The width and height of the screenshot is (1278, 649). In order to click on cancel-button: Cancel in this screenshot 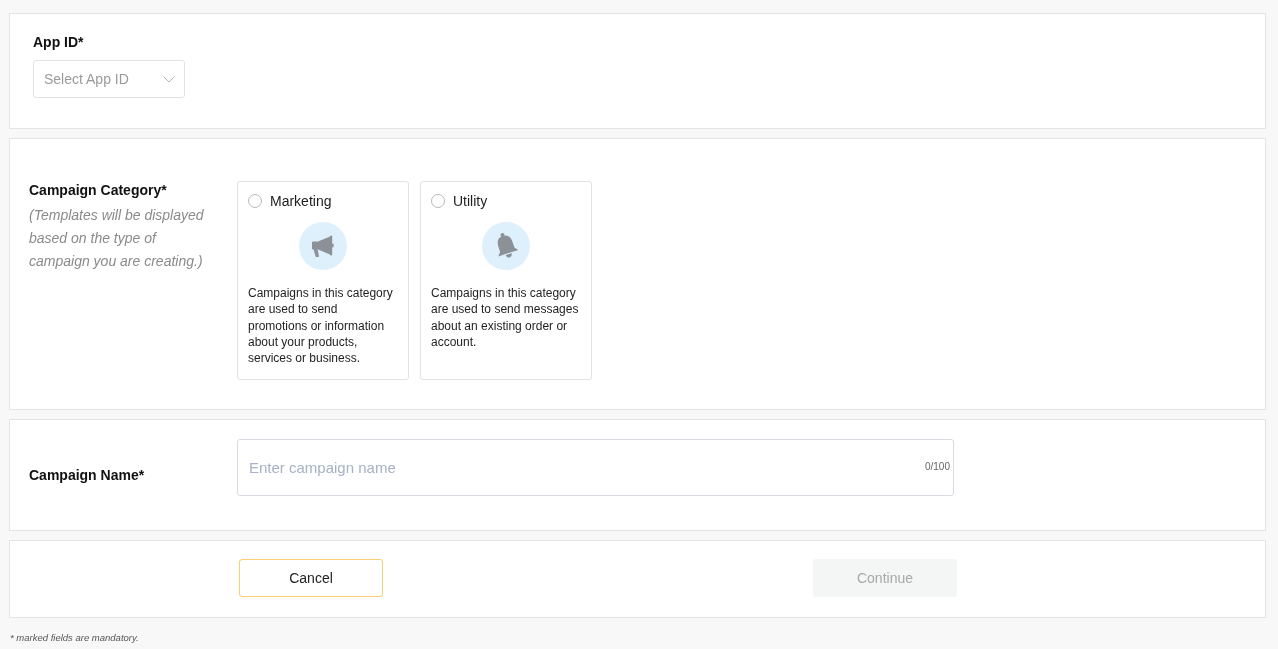, I will do `click(311, 578)`.